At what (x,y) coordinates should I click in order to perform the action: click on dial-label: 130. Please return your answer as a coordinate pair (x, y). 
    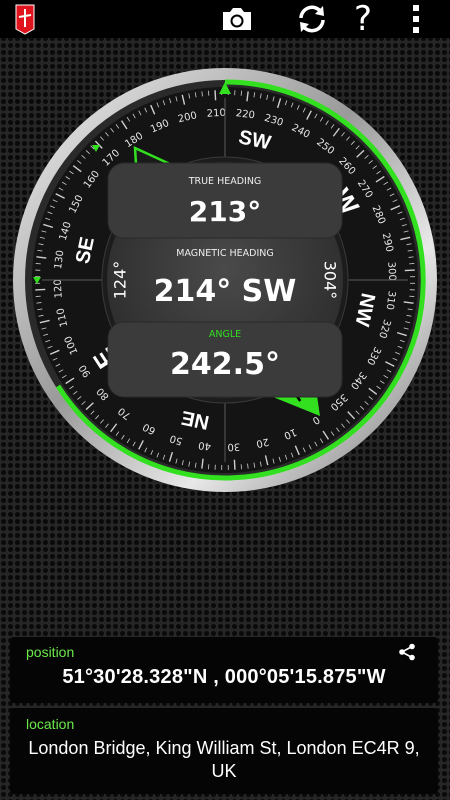
    Looking at the image, I should click on (59, 260).